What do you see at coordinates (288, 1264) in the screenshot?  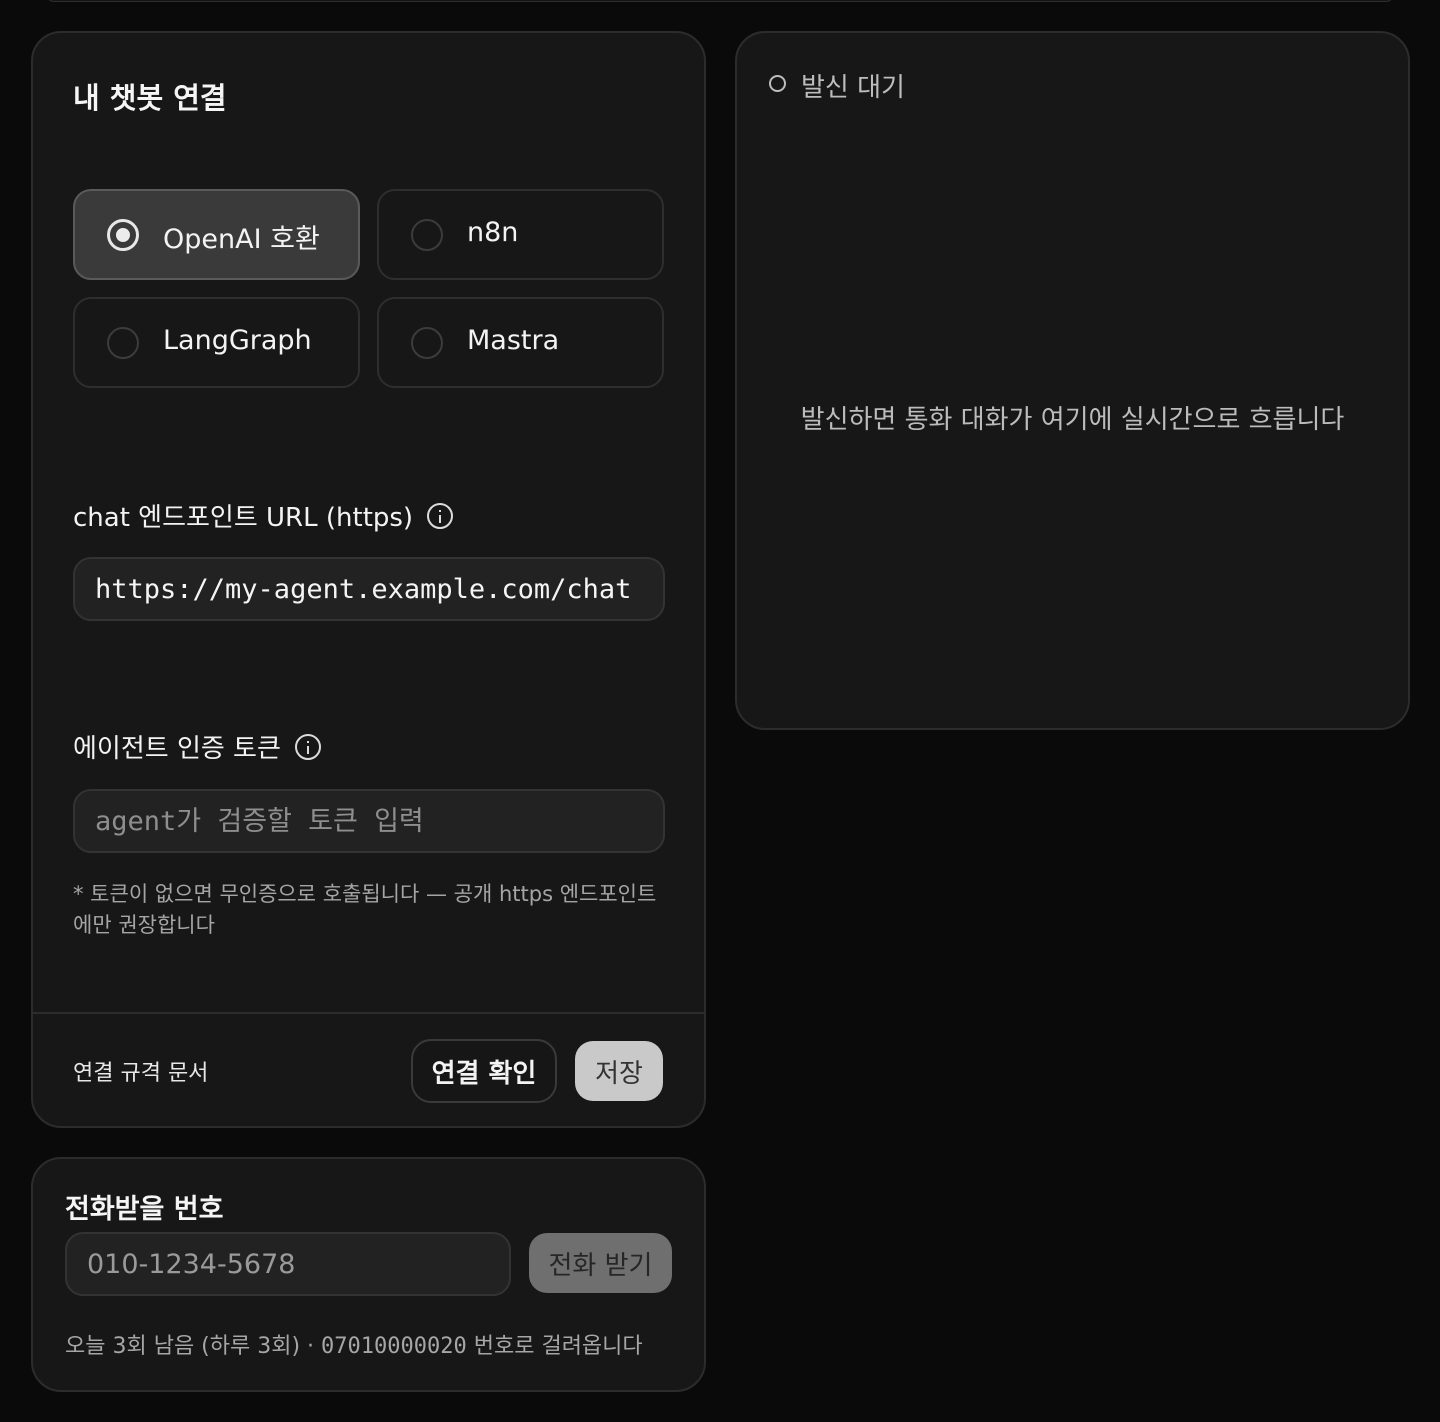 I see `phone-number-input` at bounding box center [288, 1264].